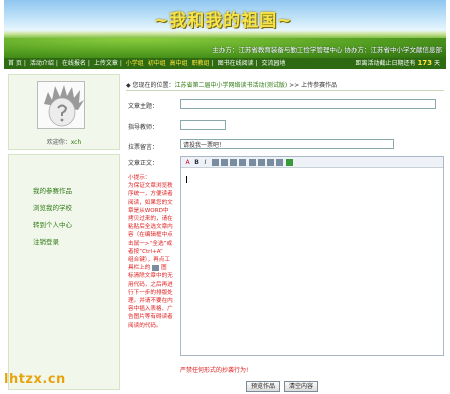 Image resolution: width=450 pixels, height=394 pixels. I want to click on breadcrumb: ◆ 您现在的位置：江苏省第二届中小学网络读书活动(测试版) >> 上传参赛作品, so click(232, 85).